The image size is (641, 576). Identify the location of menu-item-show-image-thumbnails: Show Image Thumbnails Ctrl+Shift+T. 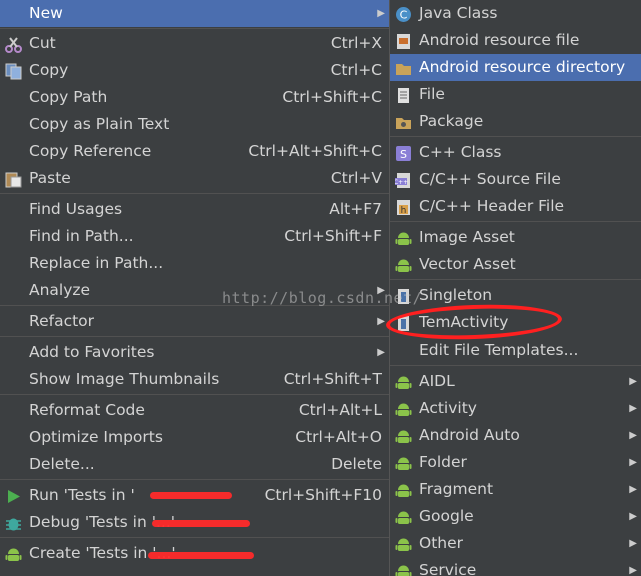
(194, 379).